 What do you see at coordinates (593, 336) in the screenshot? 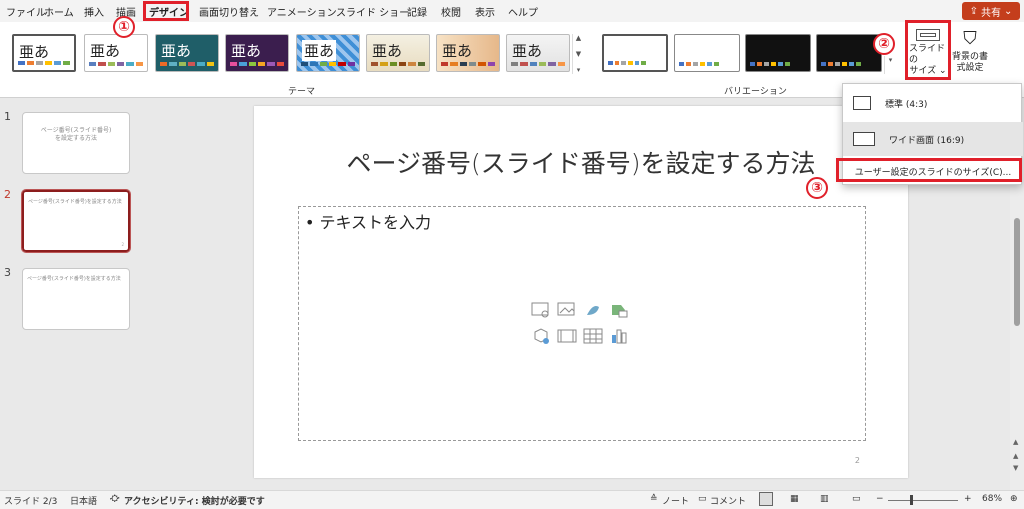
I see `table-icon` at bounding box center [593, 336].